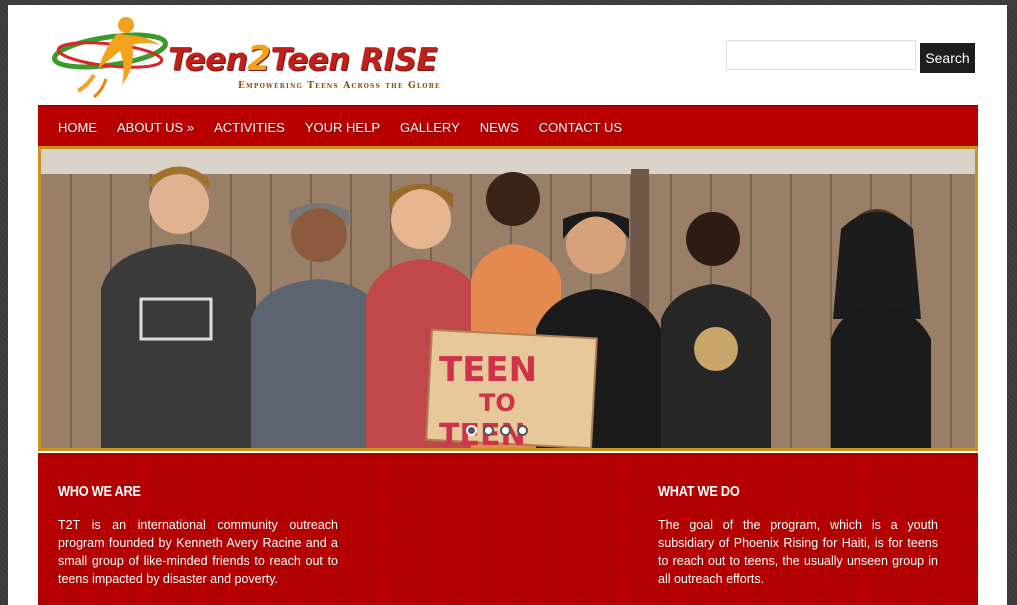  Describe the element at coordinates (259, 59) in the screenshot. I see `logo-title-part2: 2` at that location.